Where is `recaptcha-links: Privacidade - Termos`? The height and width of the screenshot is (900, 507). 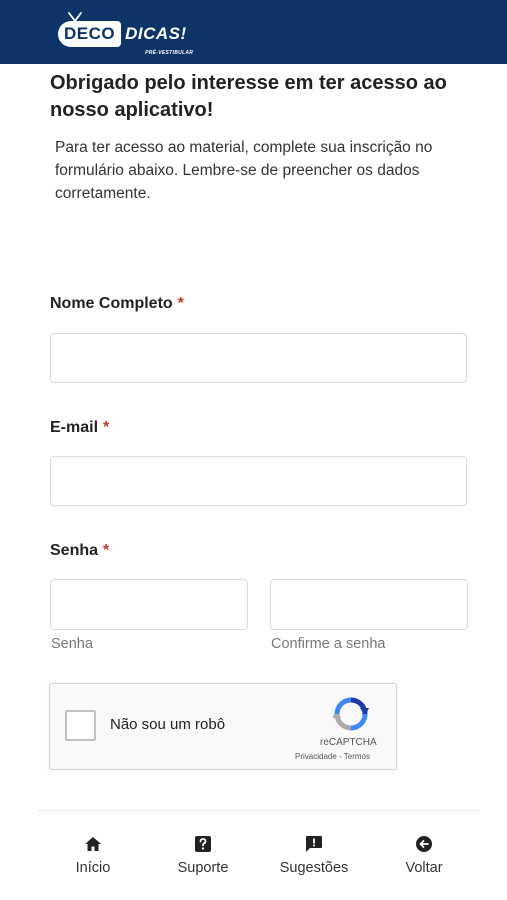 recaptcha-links: Privacidade - Termos is located at coordinates (332, 756).